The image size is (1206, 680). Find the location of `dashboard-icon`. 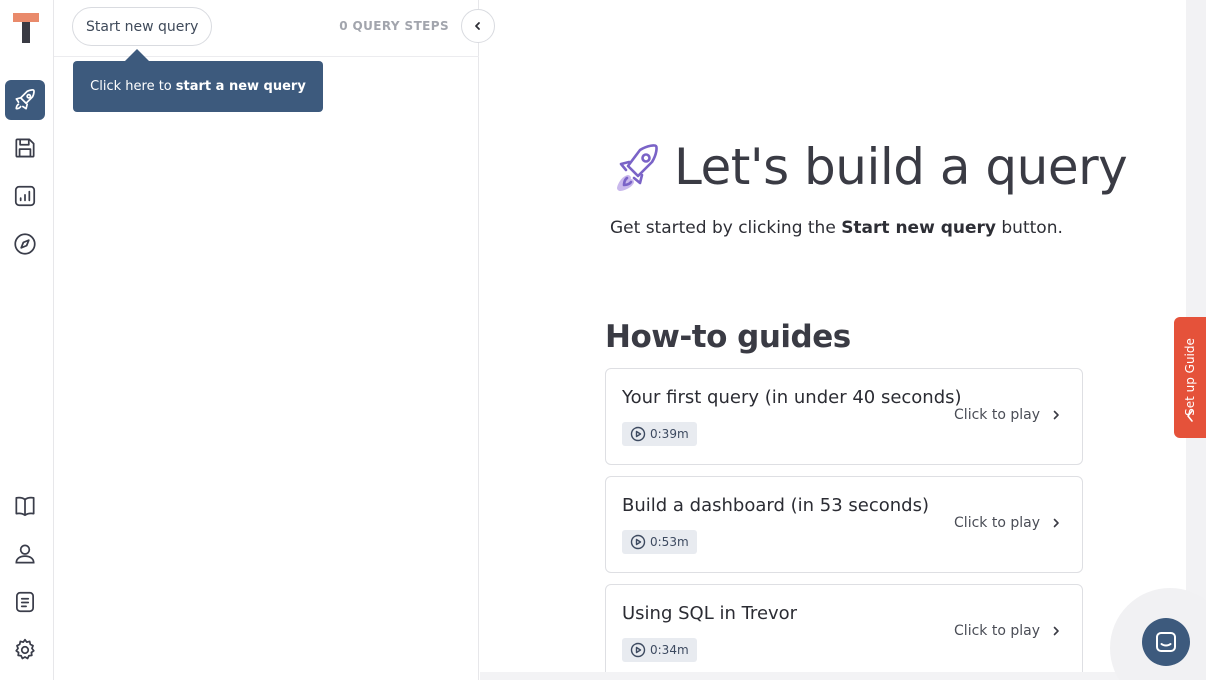

dashboard-icon is located at coordinates (25, 196).